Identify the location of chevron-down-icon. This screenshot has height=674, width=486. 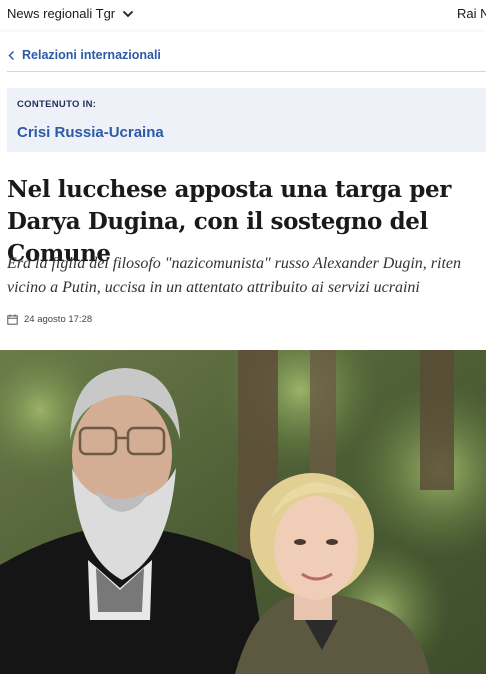
(128, 13).